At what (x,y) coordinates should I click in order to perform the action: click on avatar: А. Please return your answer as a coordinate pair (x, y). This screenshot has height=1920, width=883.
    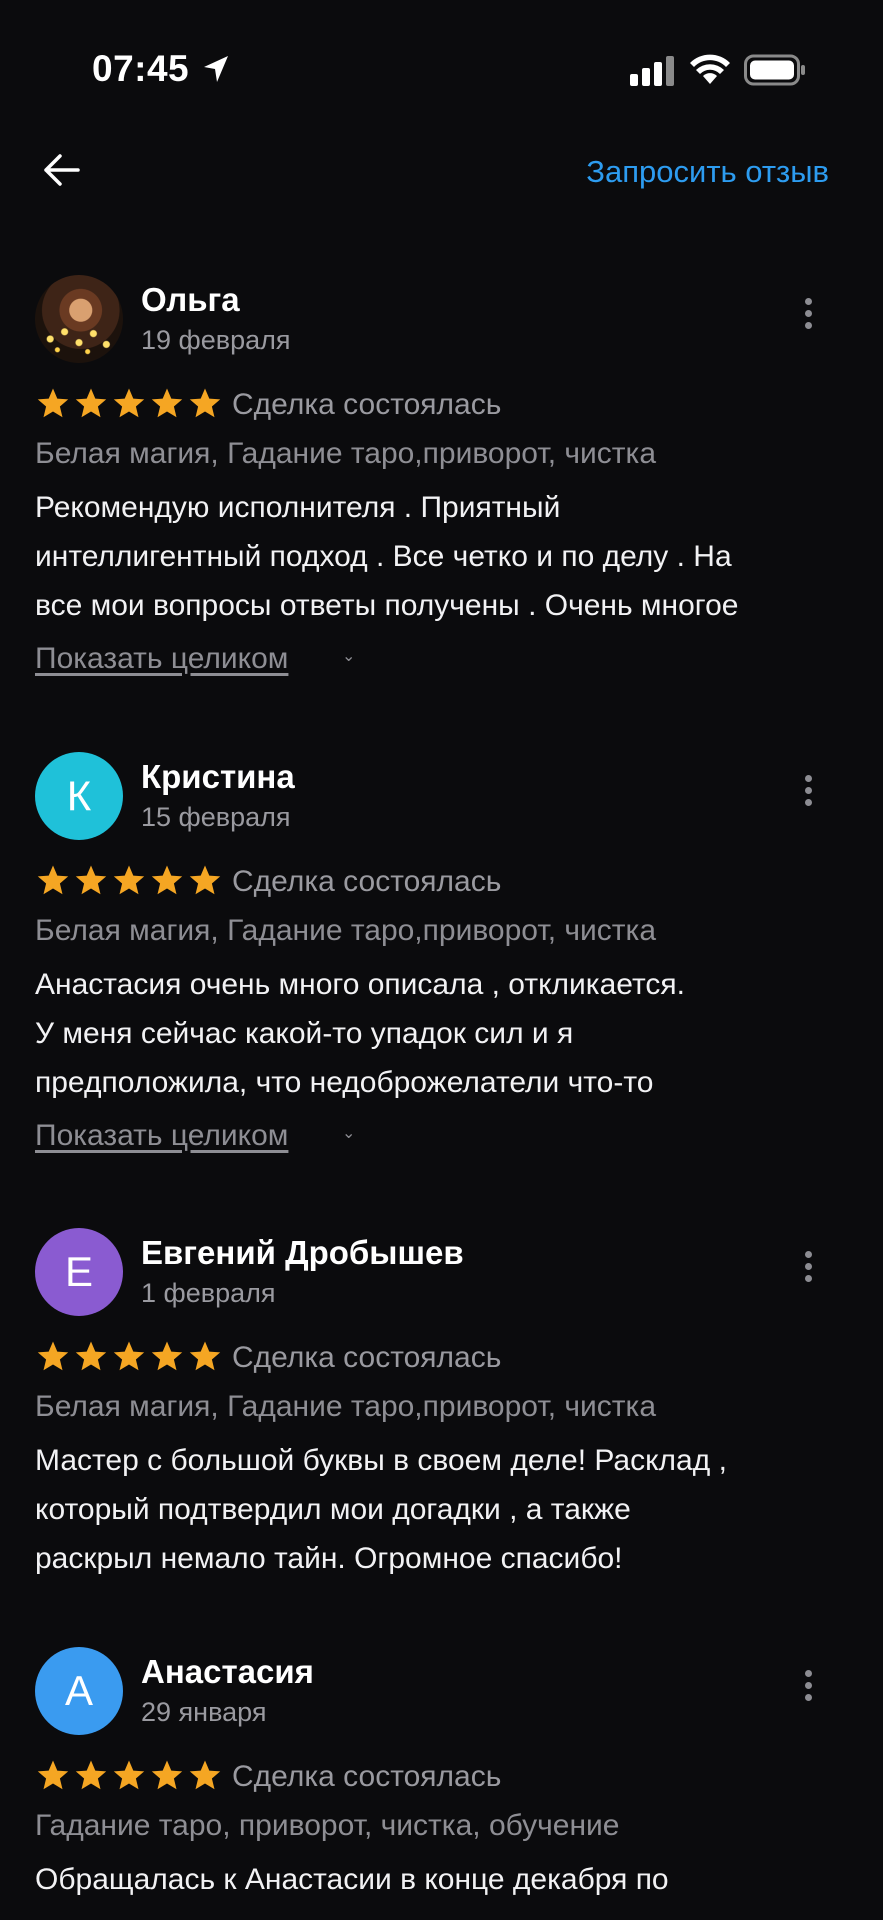
    Looking at the image, I should click on (79, 1691).